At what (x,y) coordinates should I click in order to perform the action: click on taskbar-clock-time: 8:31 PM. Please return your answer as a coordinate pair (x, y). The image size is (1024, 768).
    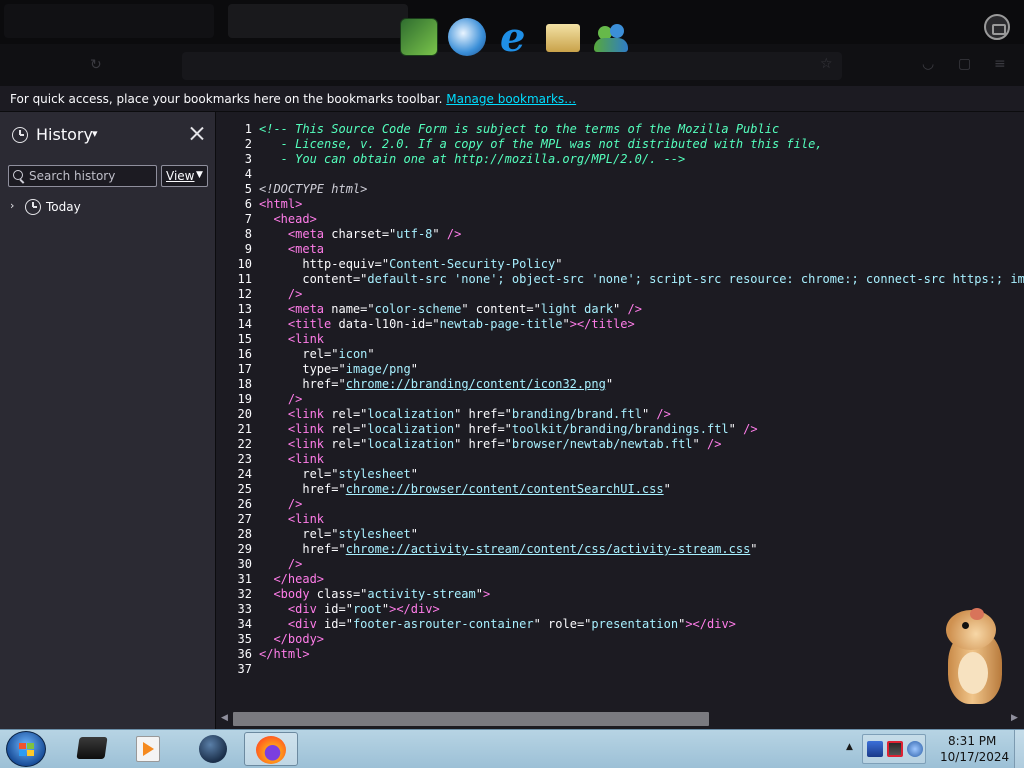
    Looking at the image, I should click on (972, 741).